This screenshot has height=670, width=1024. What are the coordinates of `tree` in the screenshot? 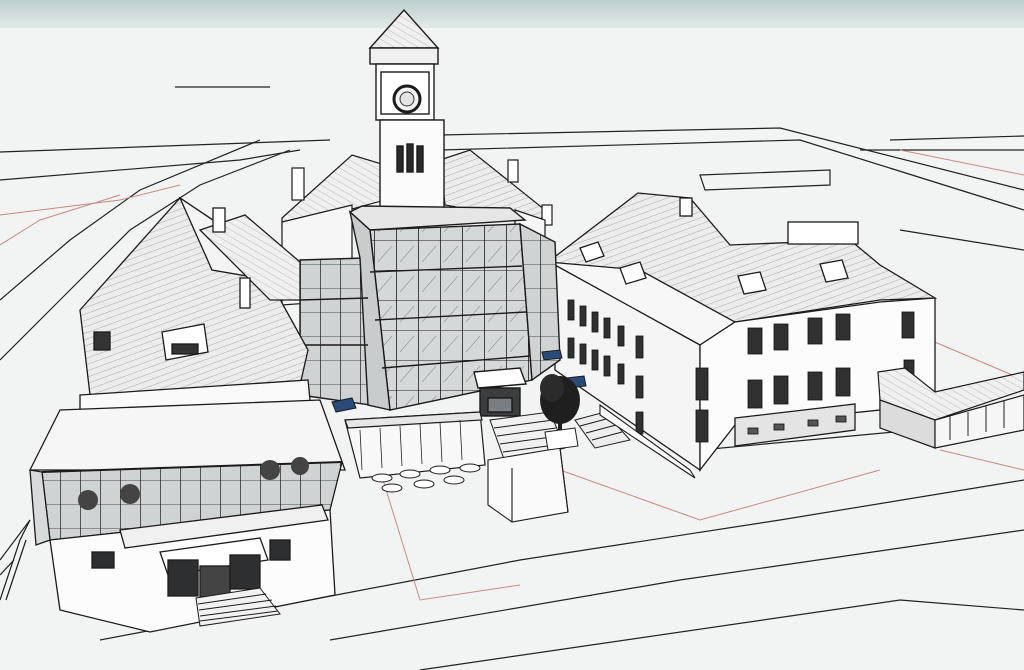 It's located at (560, 412).